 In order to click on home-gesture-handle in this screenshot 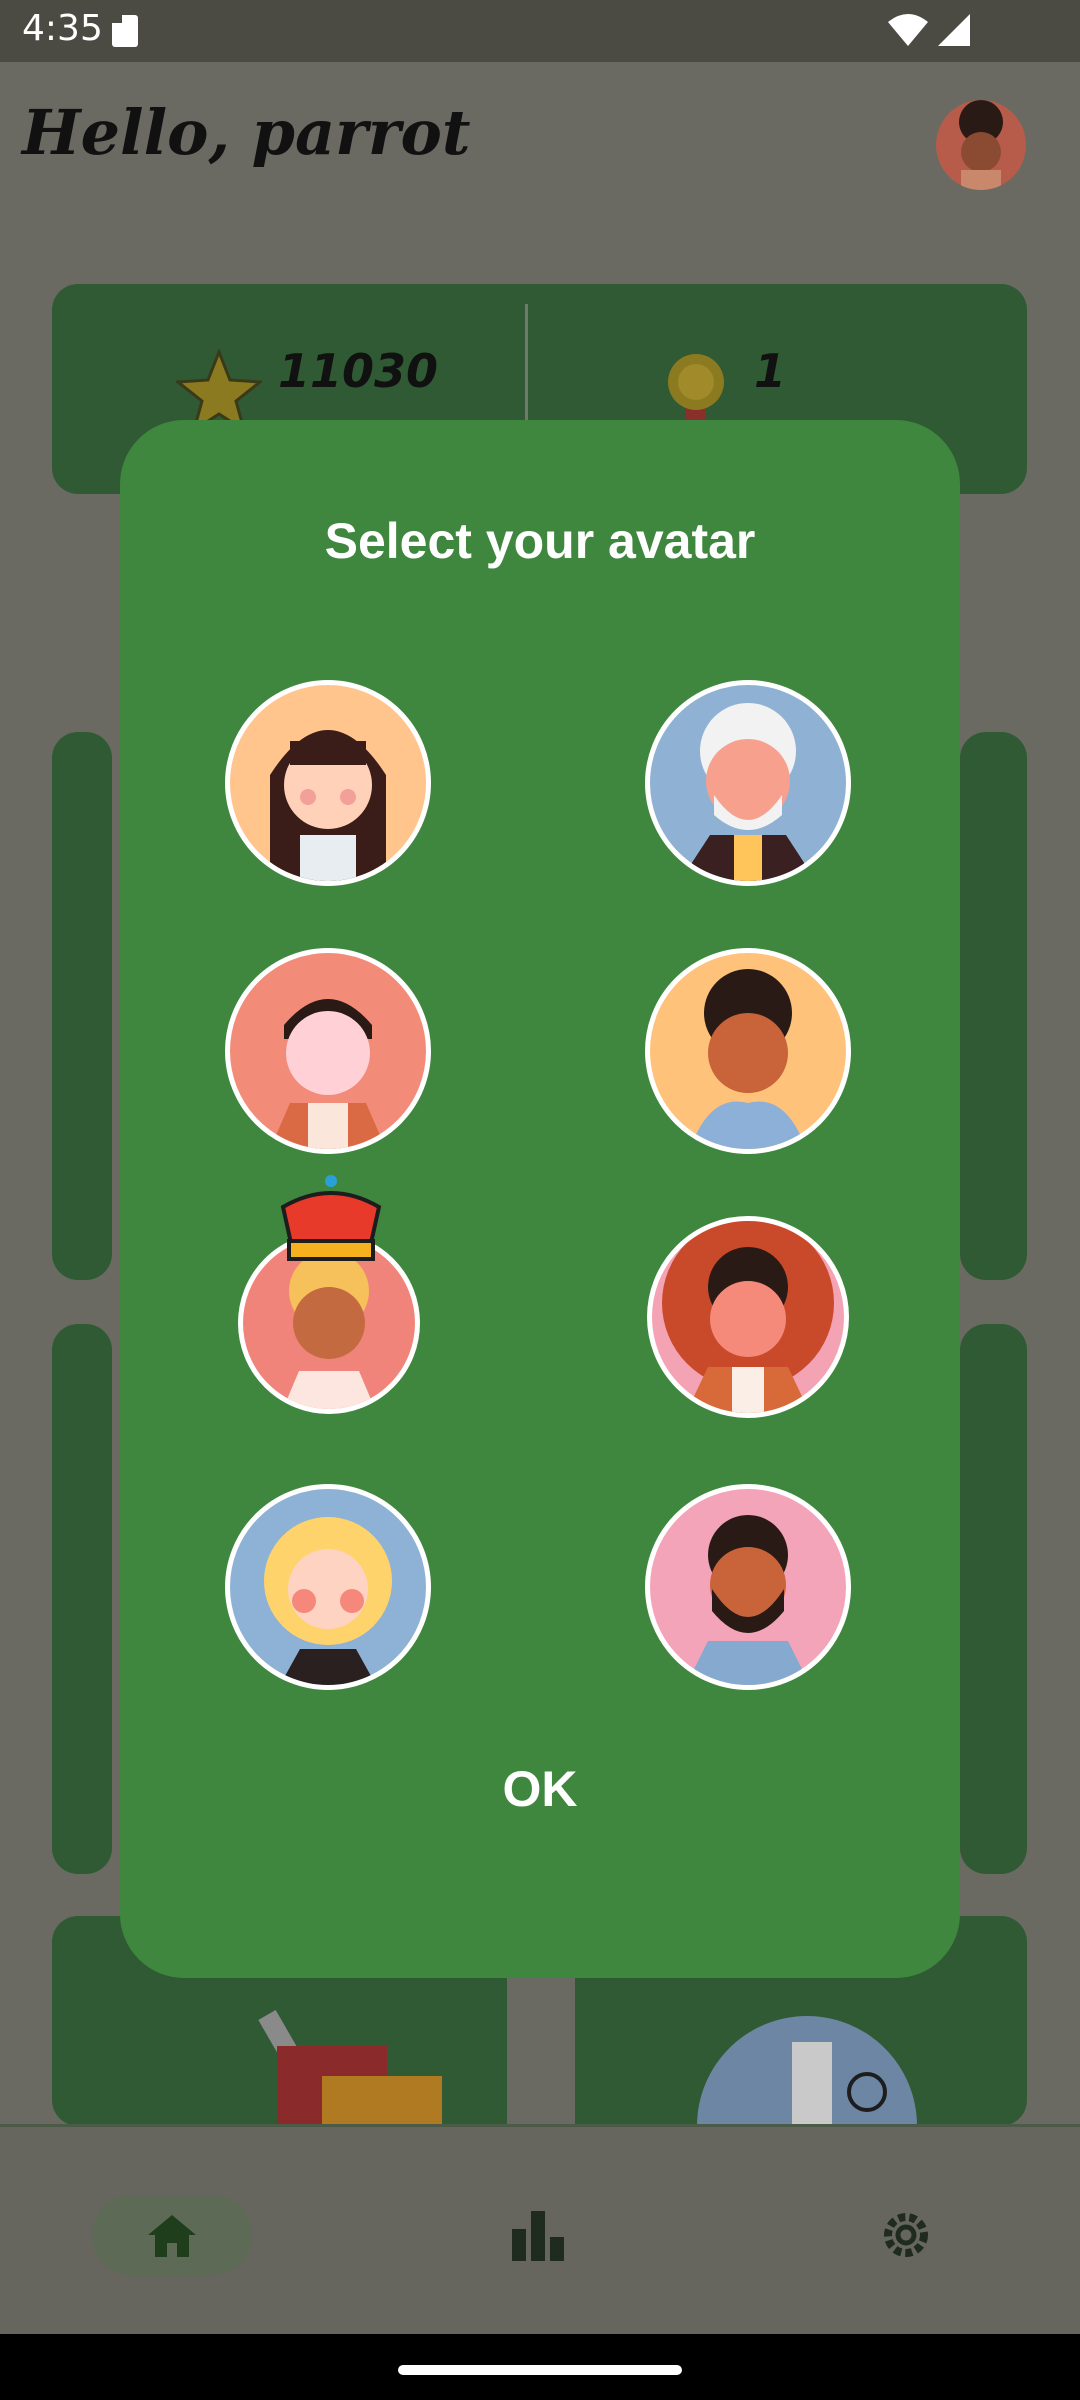, I will do `click(540, 2370)`.